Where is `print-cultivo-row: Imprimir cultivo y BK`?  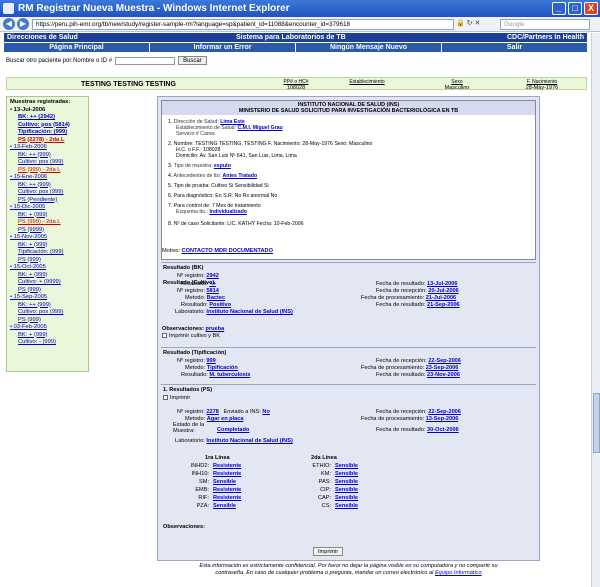
print-cultivo-row: Imprimir cultivo y BK is located at coordinates (191, 336).